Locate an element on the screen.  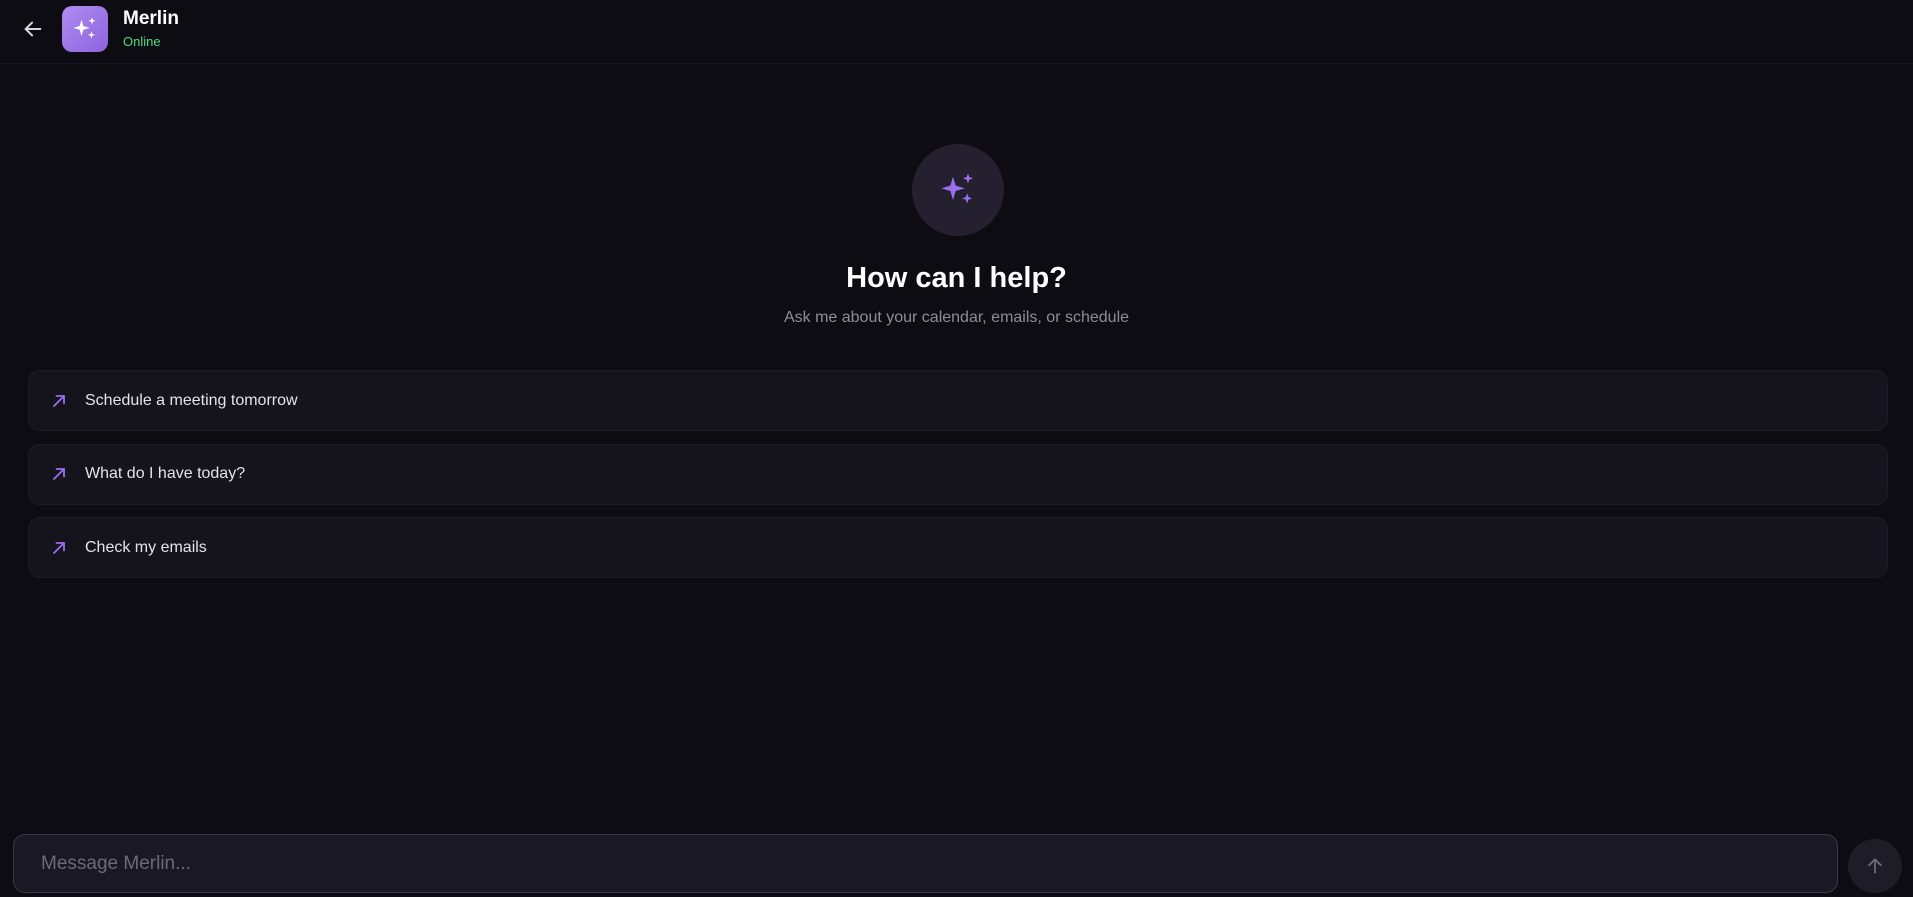
assistant-avatar is located at coordinates (85, 29).